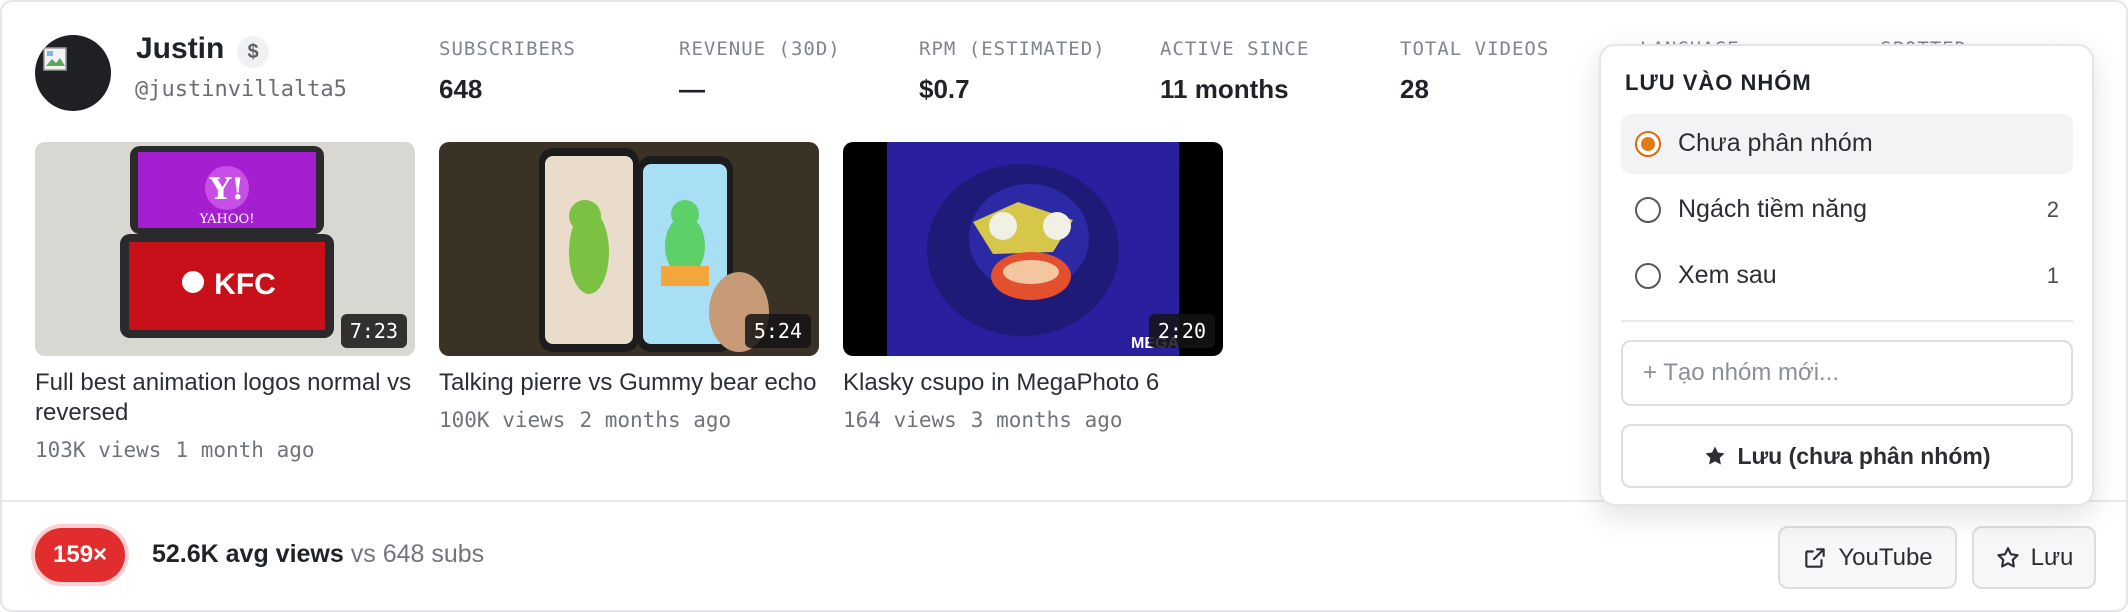 The width and height of the screenshot is (2128, 612). What do you see at coordinates (629, 383) in the screenshot?
I see `video-title: Talking pierre vs Gummy bear echo` at bounding box center [629, 383].